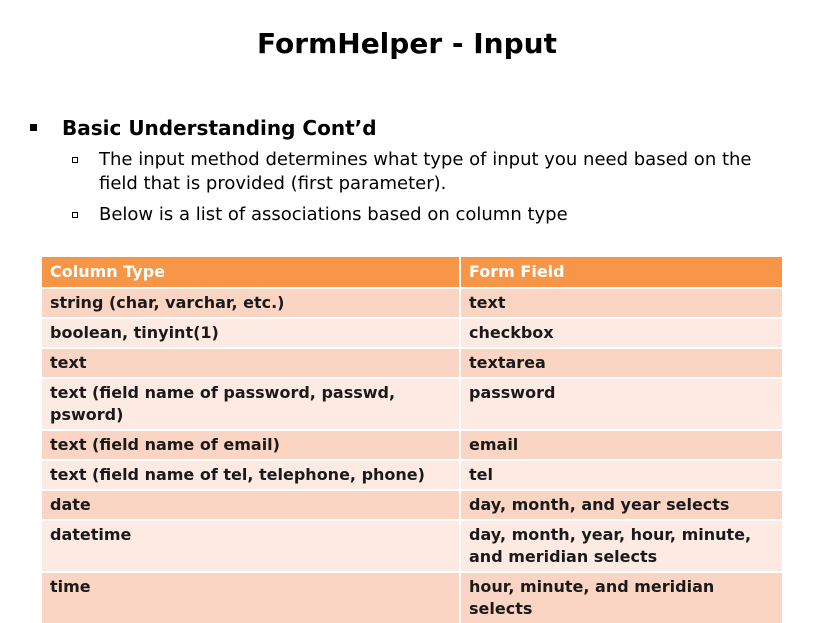 This screenshot has height=623, width=814. I want to click on form-field-cell: checkbox, so click(620, 332).